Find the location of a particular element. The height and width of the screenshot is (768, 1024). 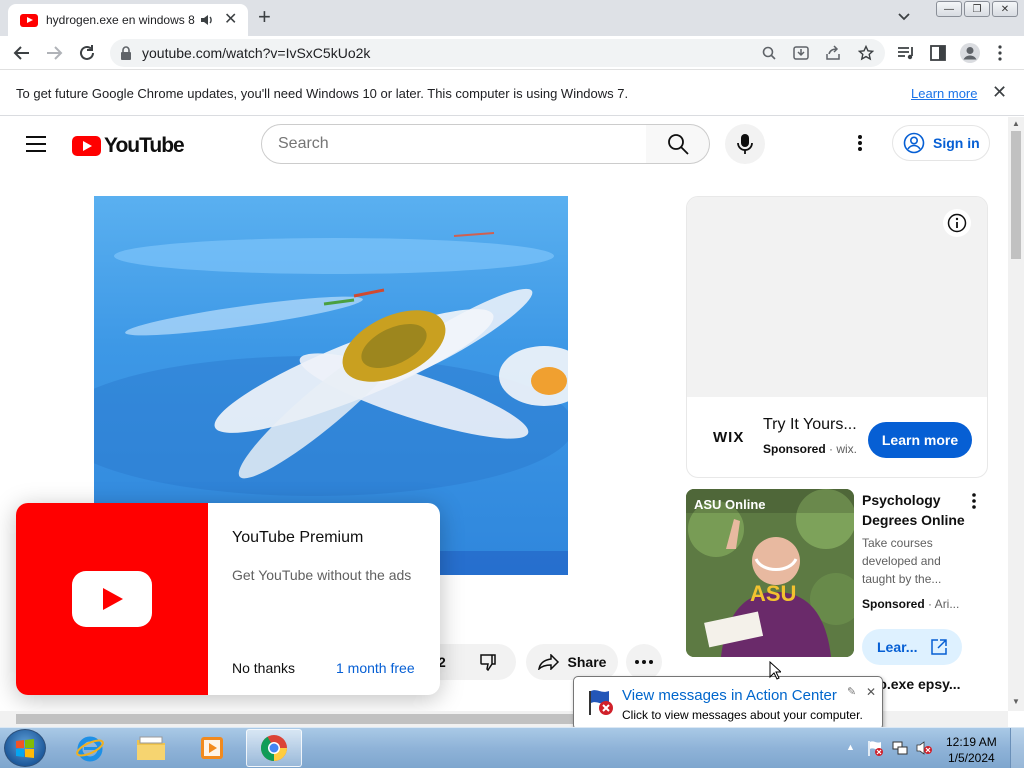

infobar-close-icon: ✕ is located at coordinates (999, 92).